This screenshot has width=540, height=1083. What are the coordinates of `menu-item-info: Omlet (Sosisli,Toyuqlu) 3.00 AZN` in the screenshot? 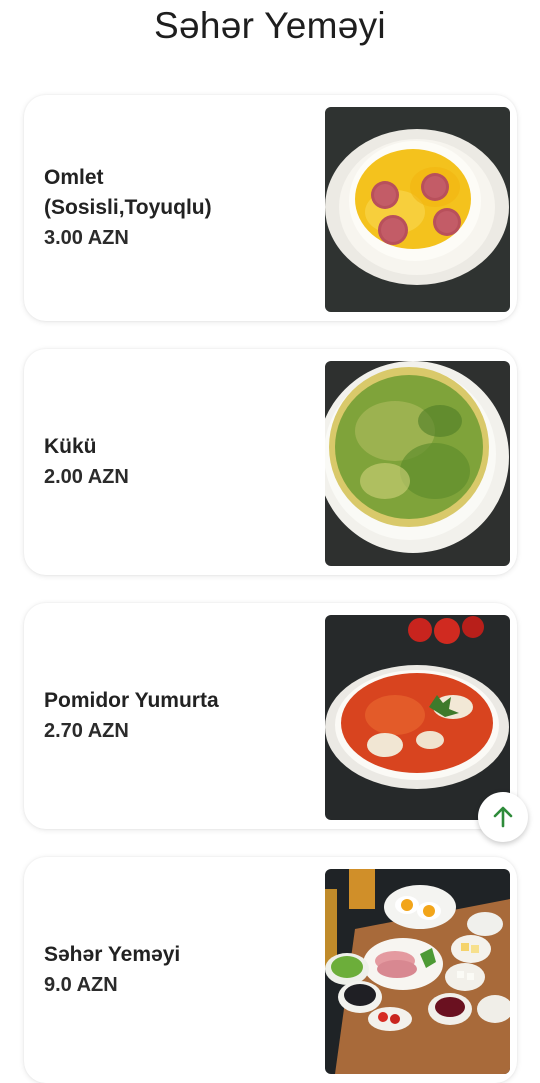 It's located at (179, 208).